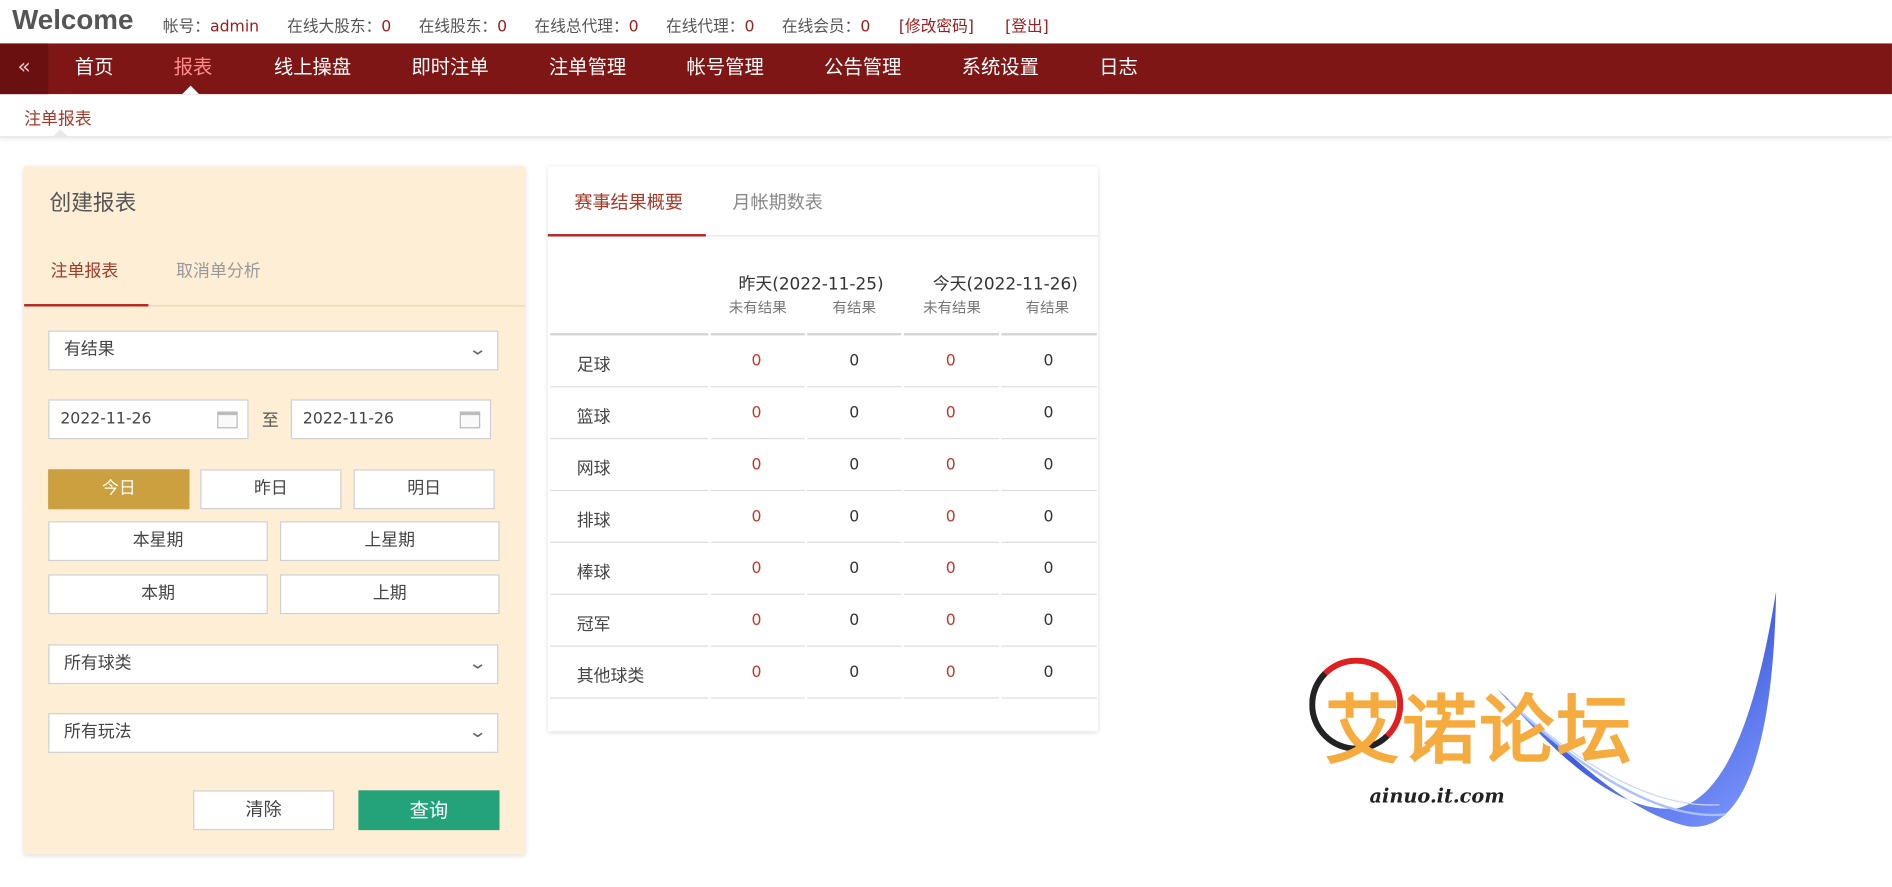  What do you see at coordinates (389, 594) in the screenshot?
I see `last-period-button: 上期` at bounding box center [389, 594].